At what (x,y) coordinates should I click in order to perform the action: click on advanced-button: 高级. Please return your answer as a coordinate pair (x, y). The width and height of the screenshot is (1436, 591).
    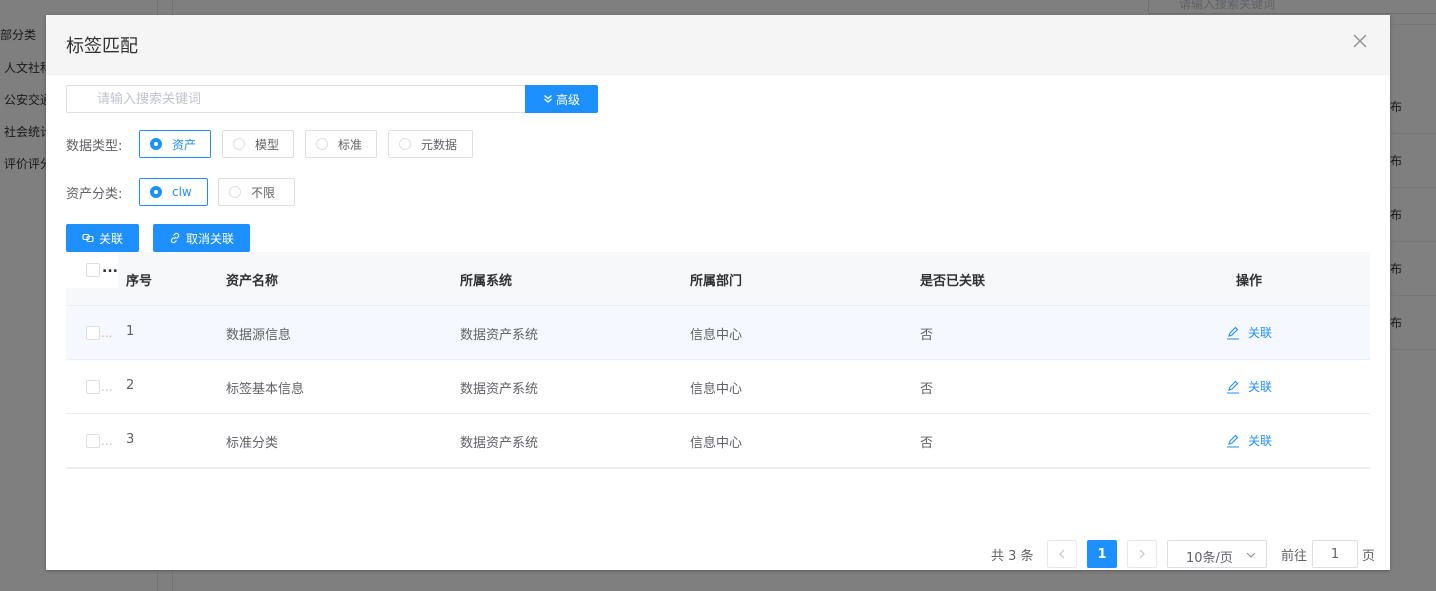
    Looking at the image, I should click on (561, 99).